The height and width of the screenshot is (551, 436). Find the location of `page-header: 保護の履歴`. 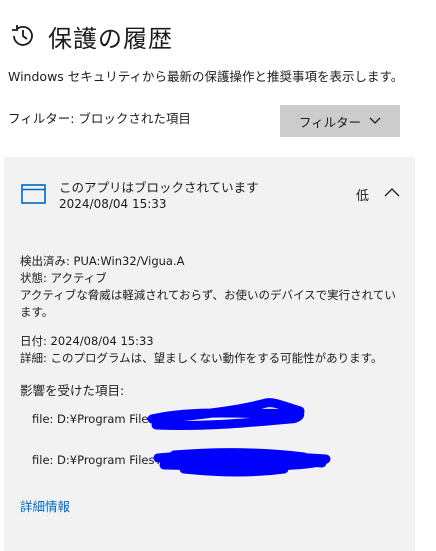

page-header: 保護の履歴 is located at coordinates (91, 36).